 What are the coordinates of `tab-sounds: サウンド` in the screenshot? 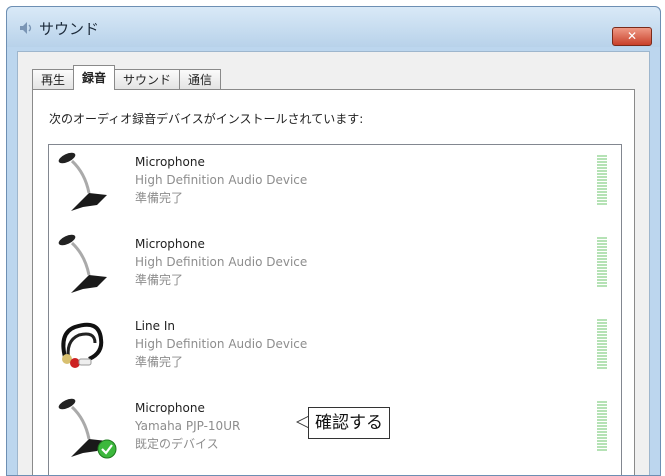 It's located at (147, 79).